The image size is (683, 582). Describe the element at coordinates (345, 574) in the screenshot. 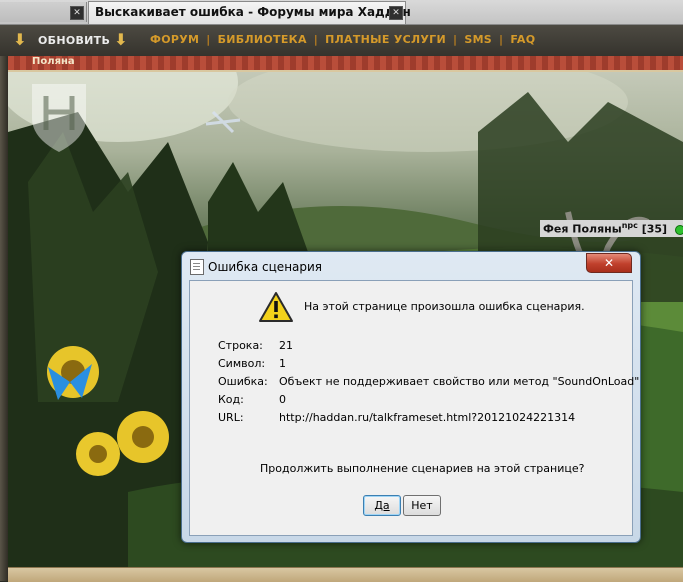

I see `bottom-panel-strip` at that location.